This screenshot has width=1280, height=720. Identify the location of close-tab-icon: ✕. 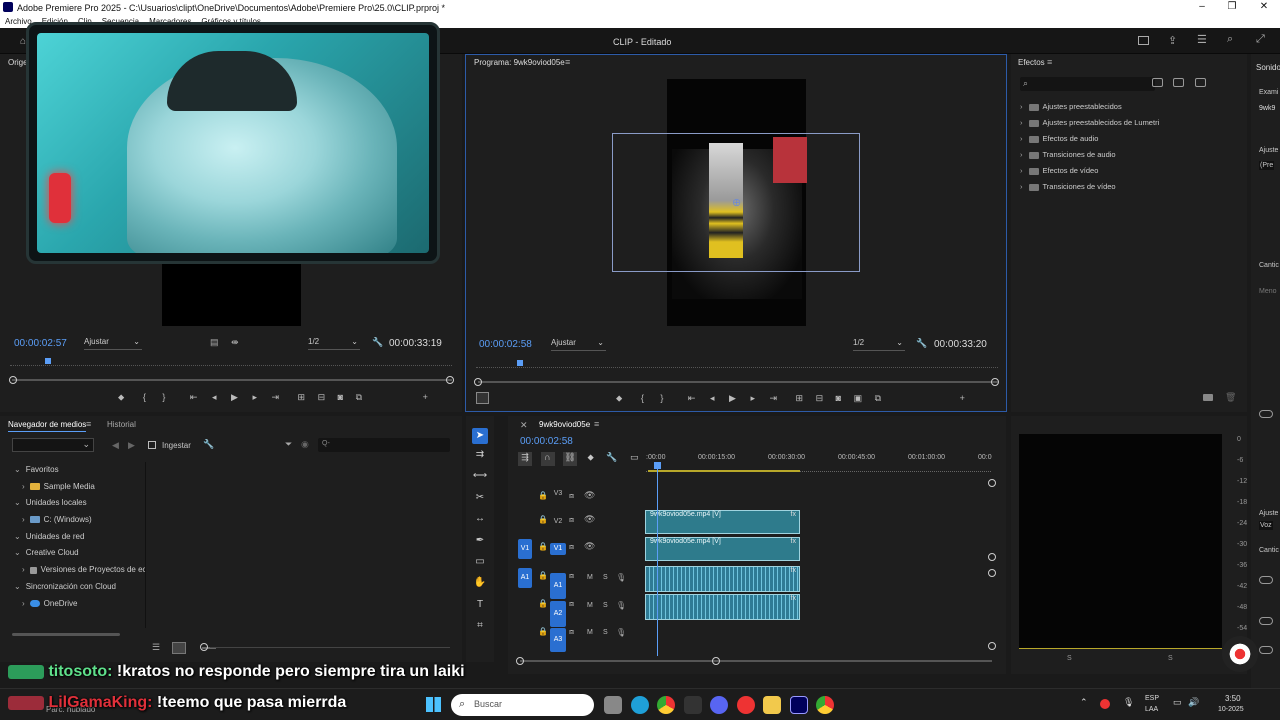
(524, 425).